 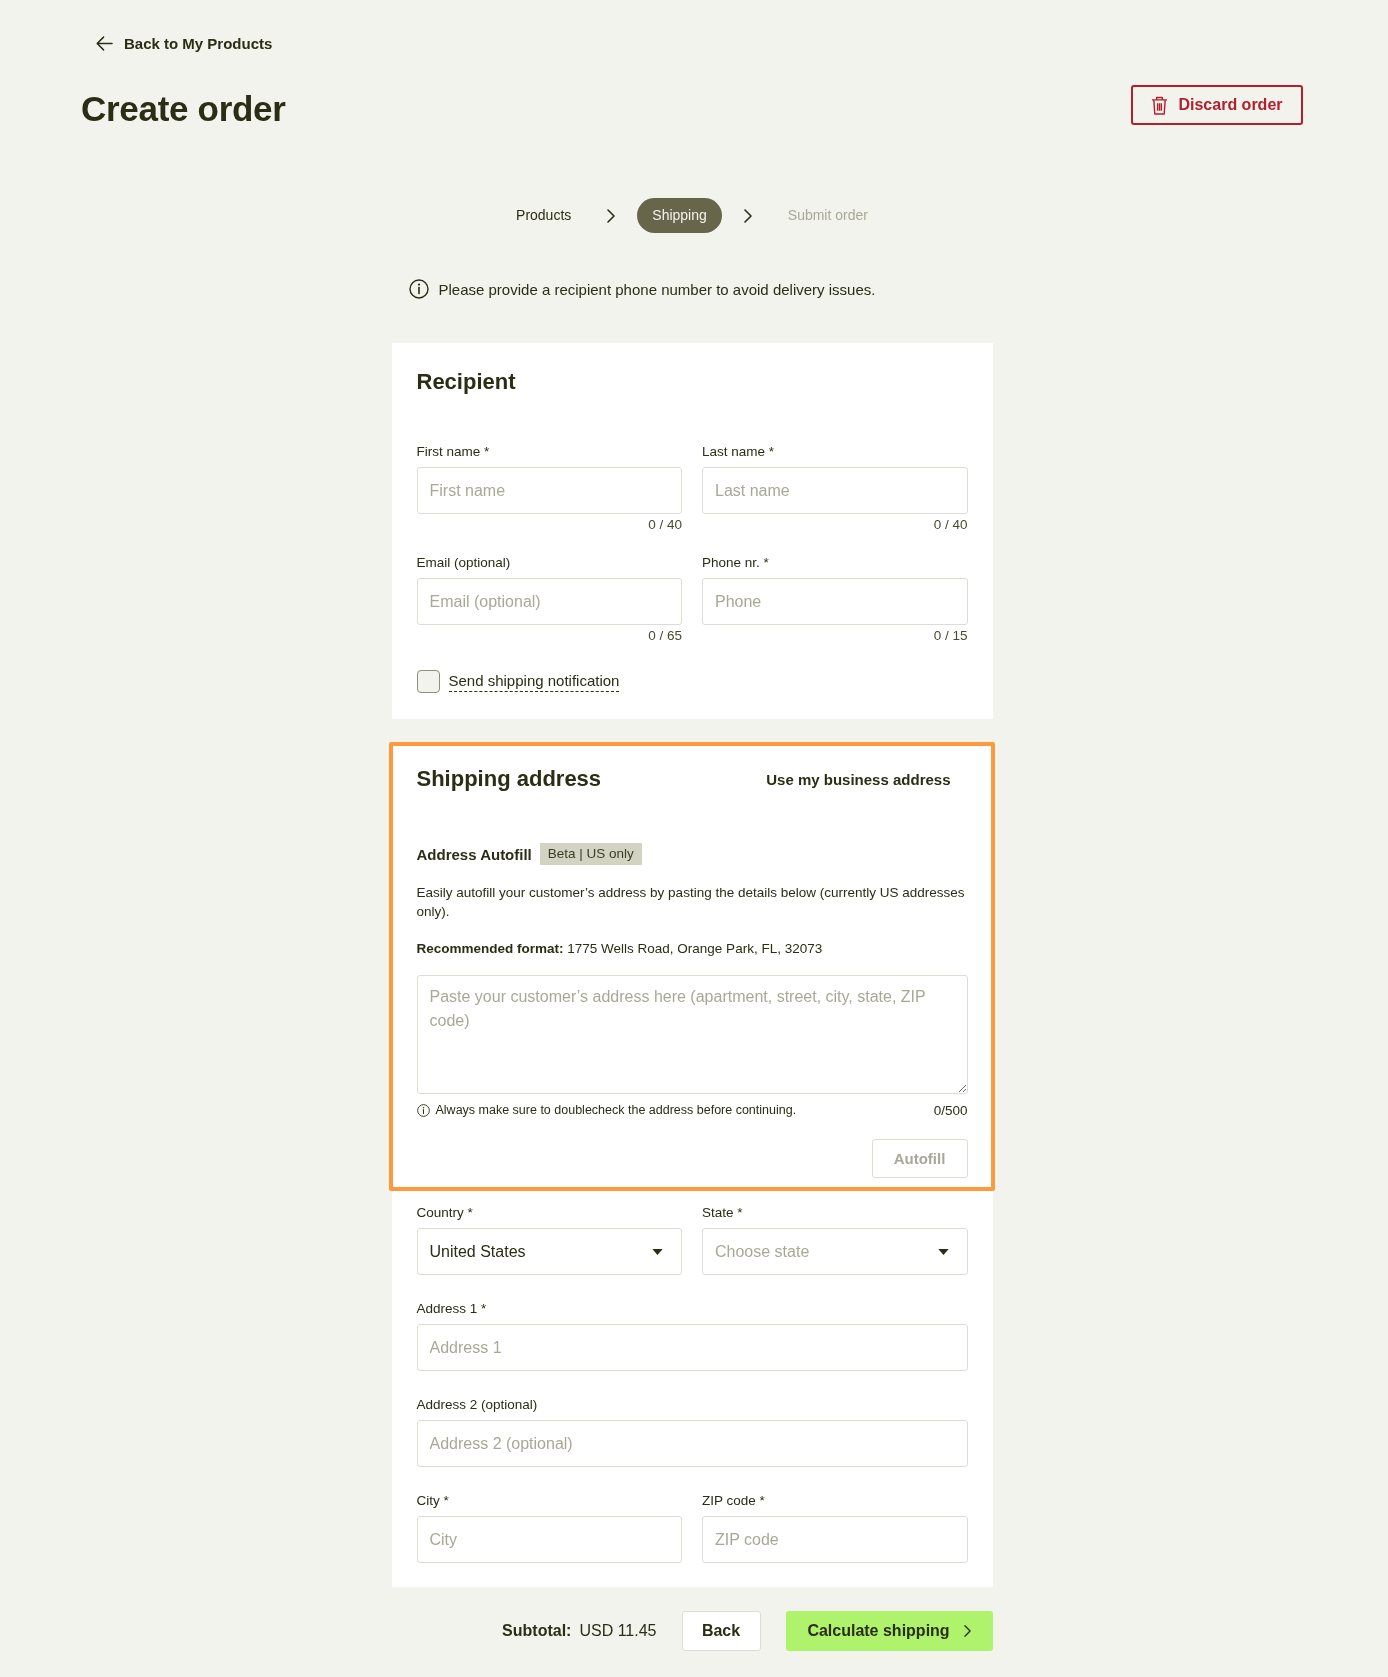 I want to click on character-counter: 0/500, so click(x=950, y=1110).